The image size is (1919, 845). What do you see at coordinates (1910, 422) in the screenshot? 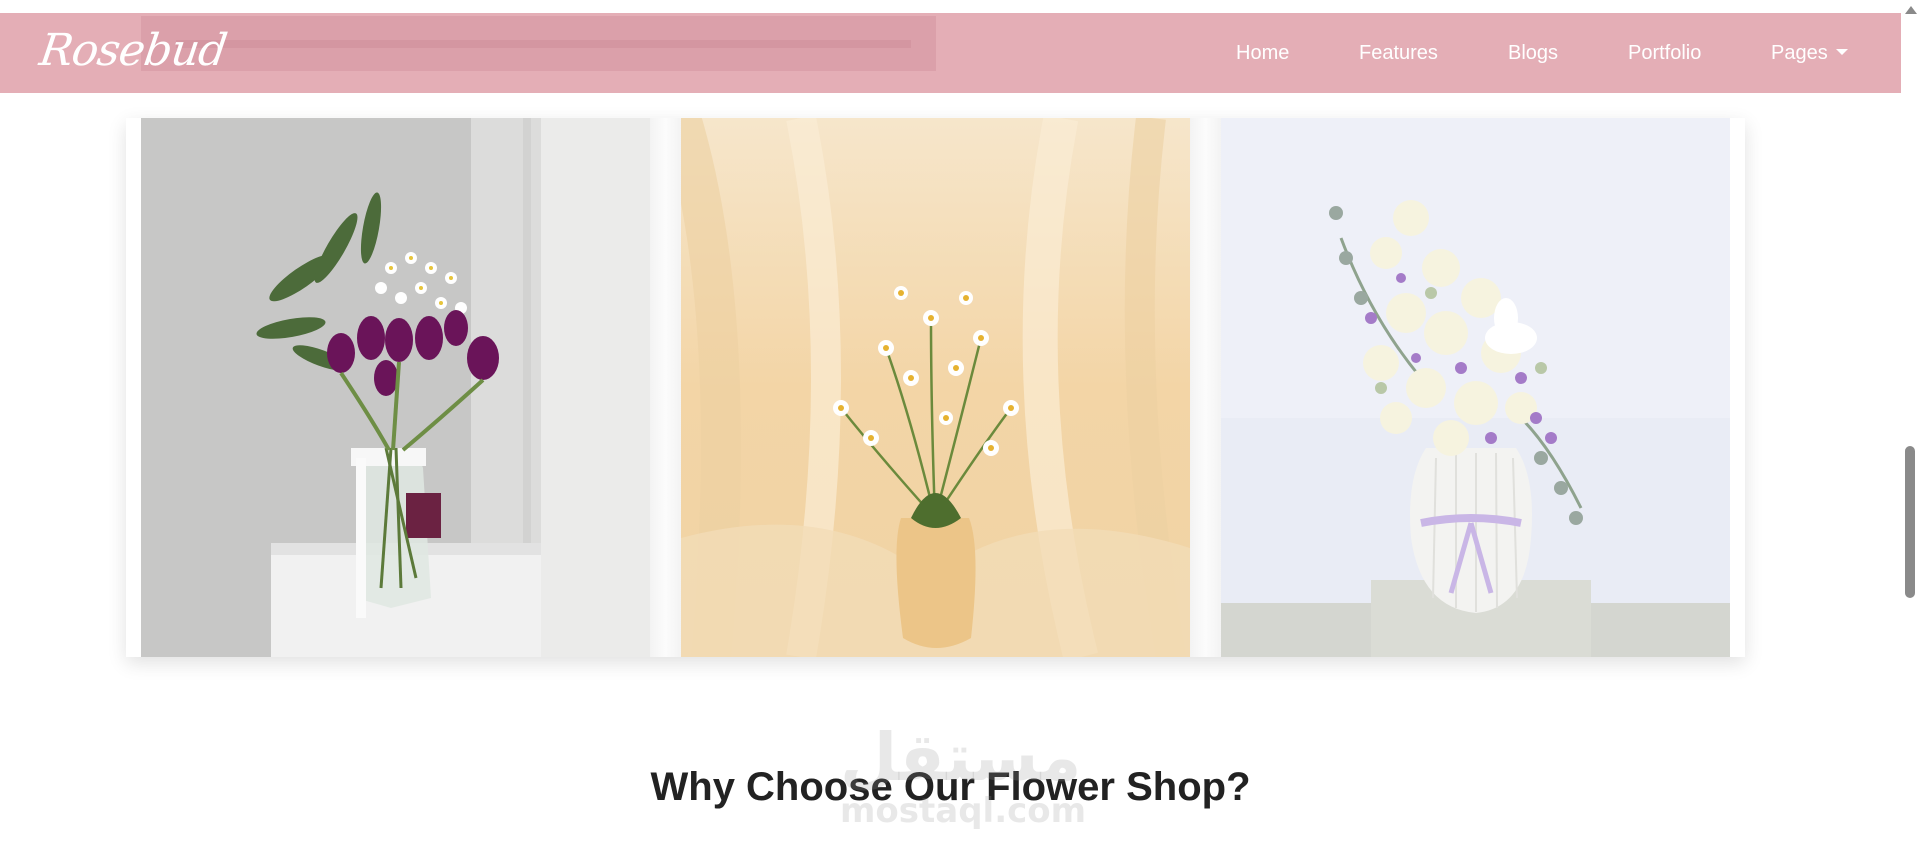
I see `vertical-scrollbar` at bounding box center [1910, 422].